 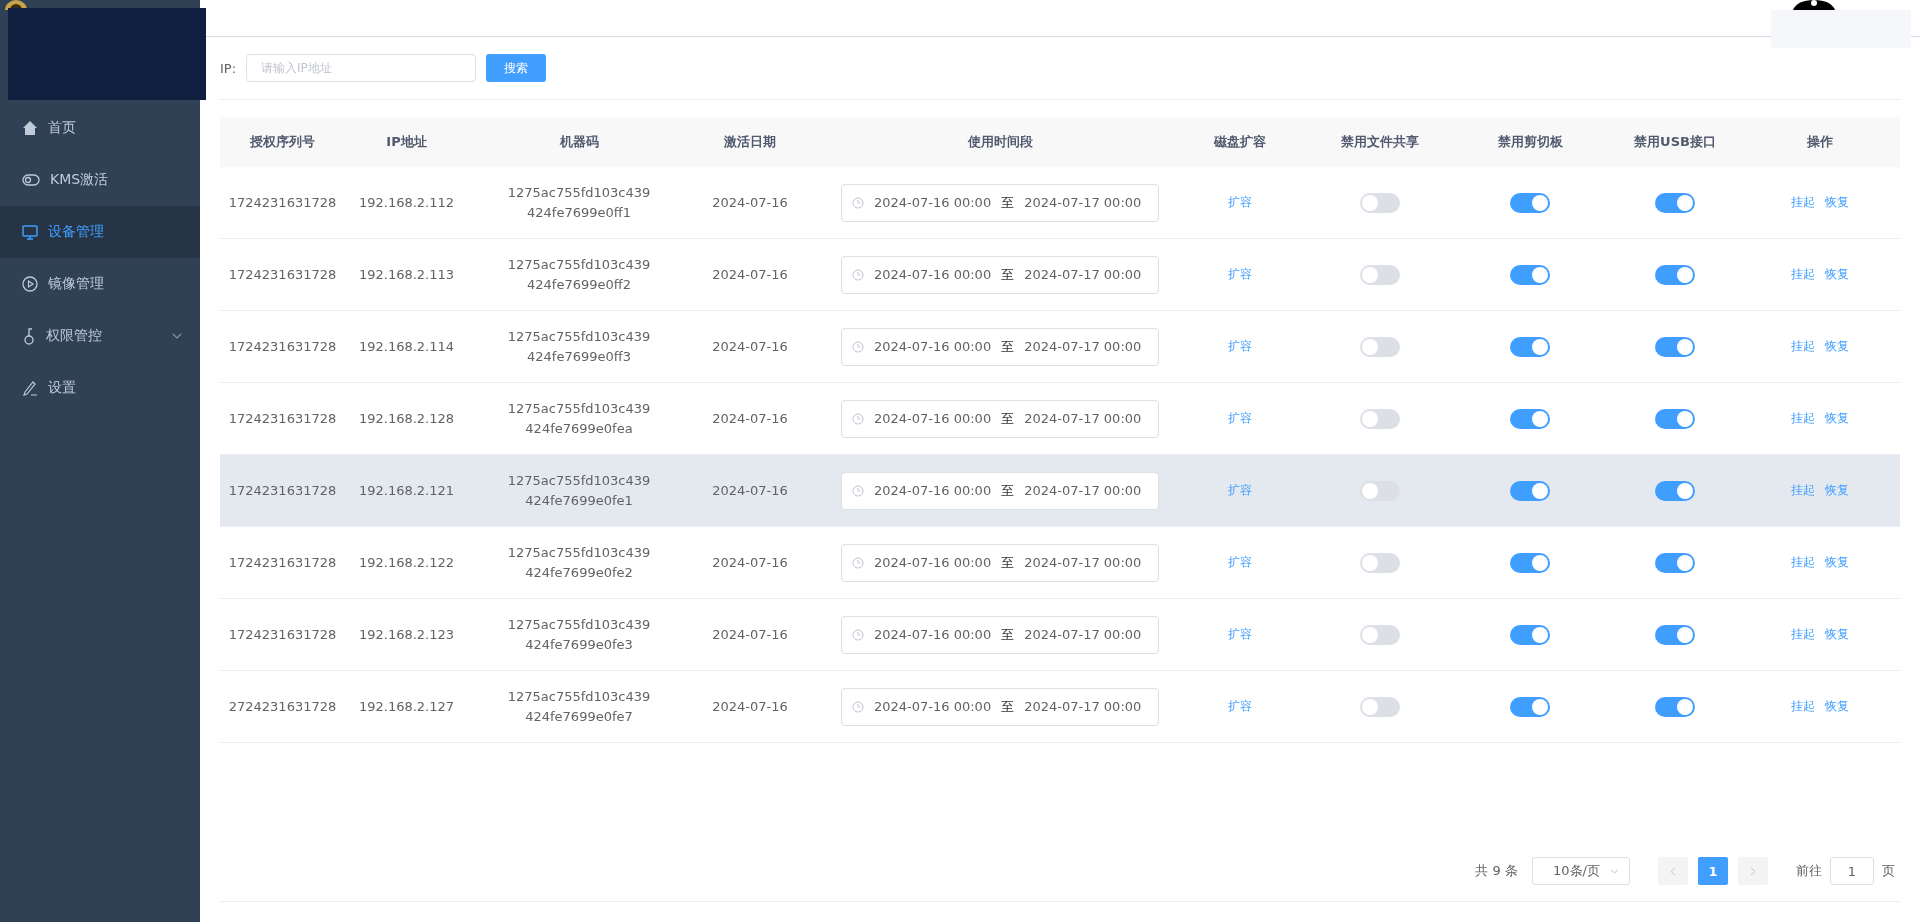 What do you see at coordinates (579, 202) in the screenshot?
I see `table-cell-text: 1275ac755fd103c439 424fe7699e0ff1` at bounding box center [579, 202].